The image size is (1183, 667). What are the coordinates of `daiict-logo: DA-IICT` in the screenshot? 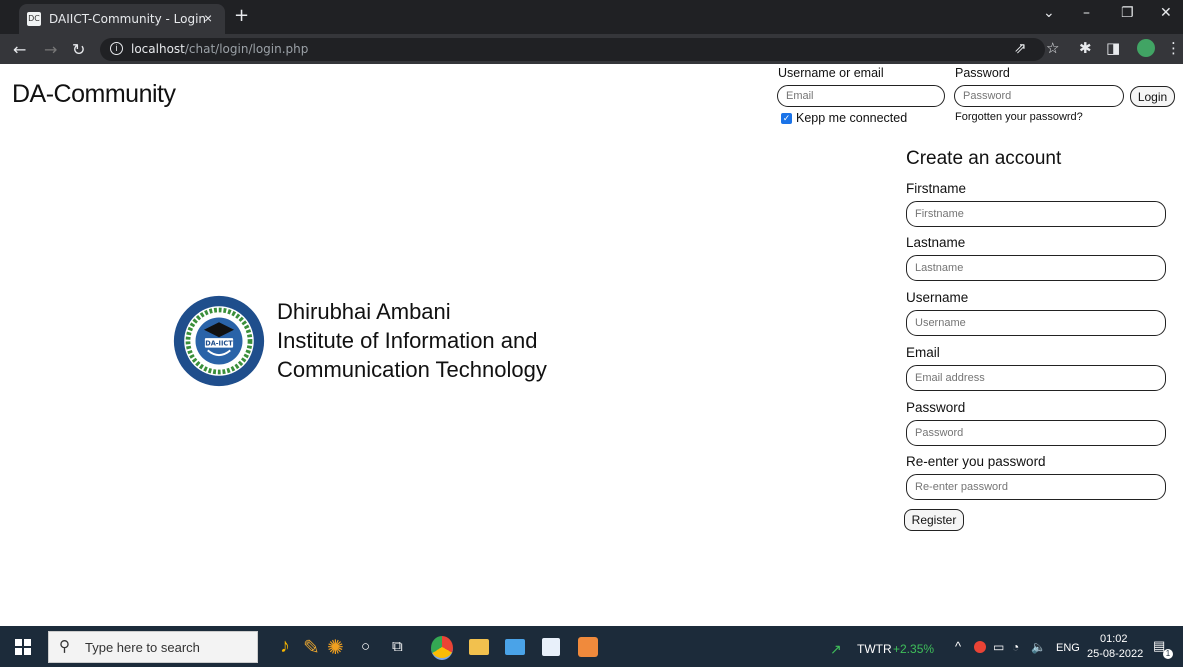 It's located at (219, 341).